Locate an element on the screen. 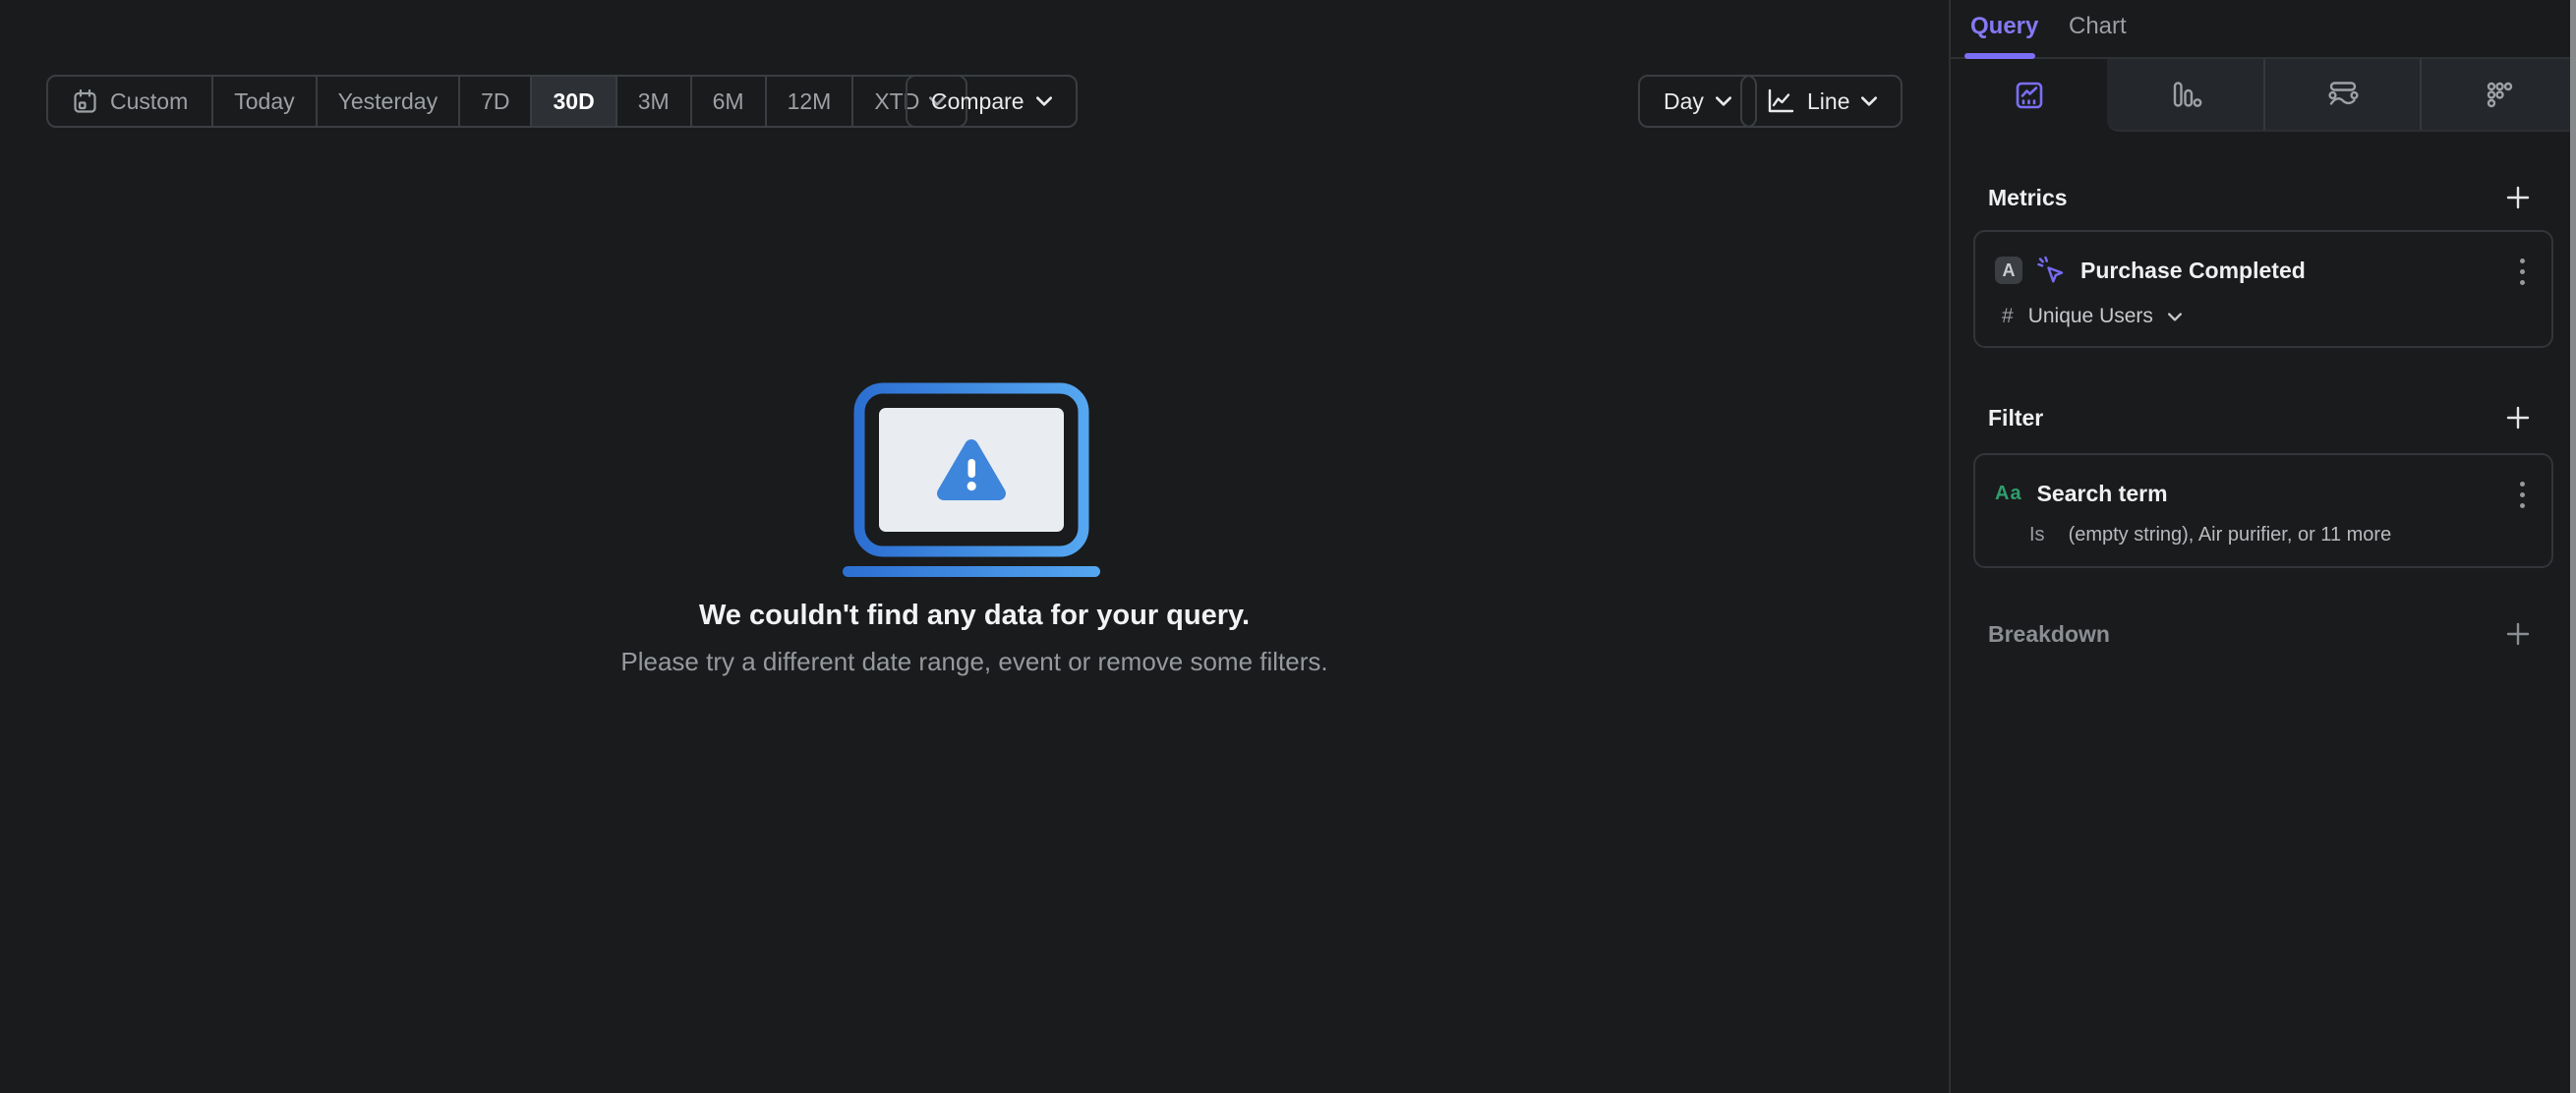 Image resolution: width=2576 pixels, height=1093 pixels. breakdown-section-header: Breakdown is located at coordinates (2260, 634).